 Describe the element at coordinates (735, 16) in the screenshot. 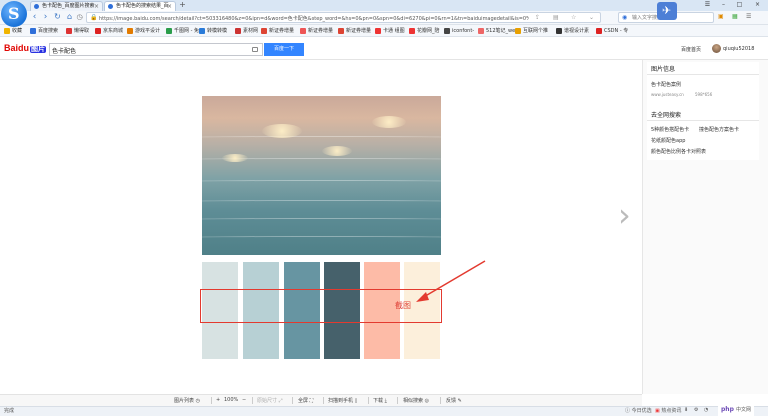

I see `downloads-icon: ▦` at that location.